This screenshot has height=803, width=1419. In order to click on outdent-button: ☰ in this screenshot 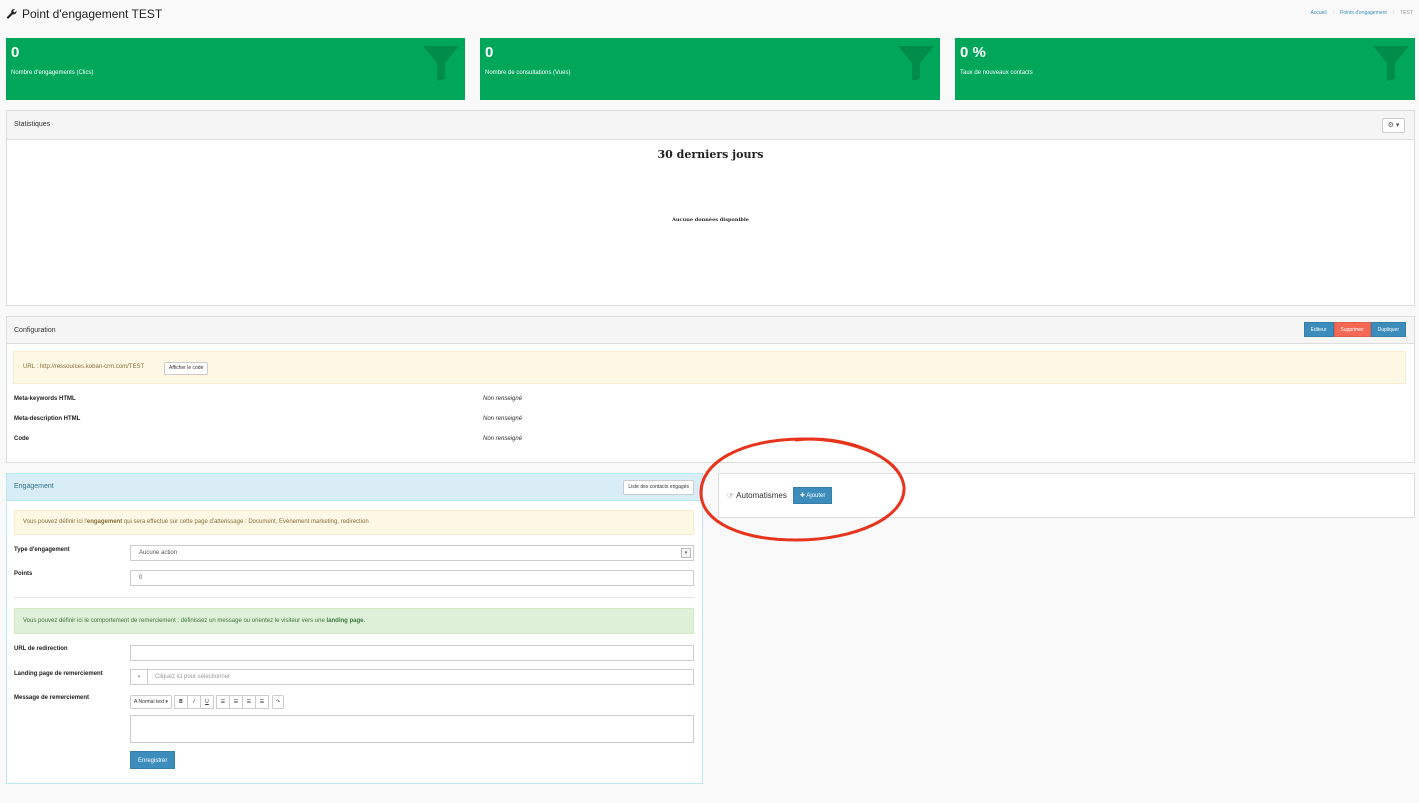, I will do `click(248, 702)`.